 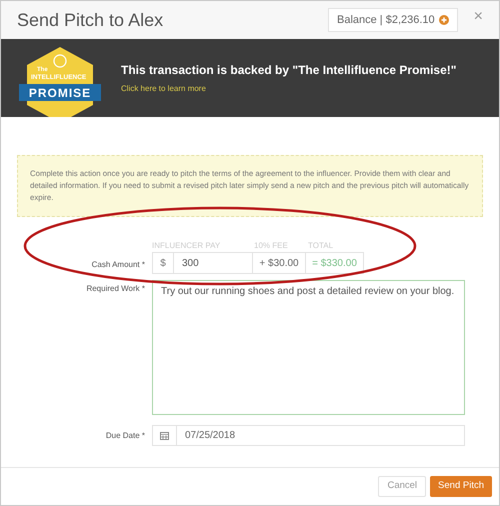 I want to click on badge-ribbon: PROMISE, so click(x=60, y=92).